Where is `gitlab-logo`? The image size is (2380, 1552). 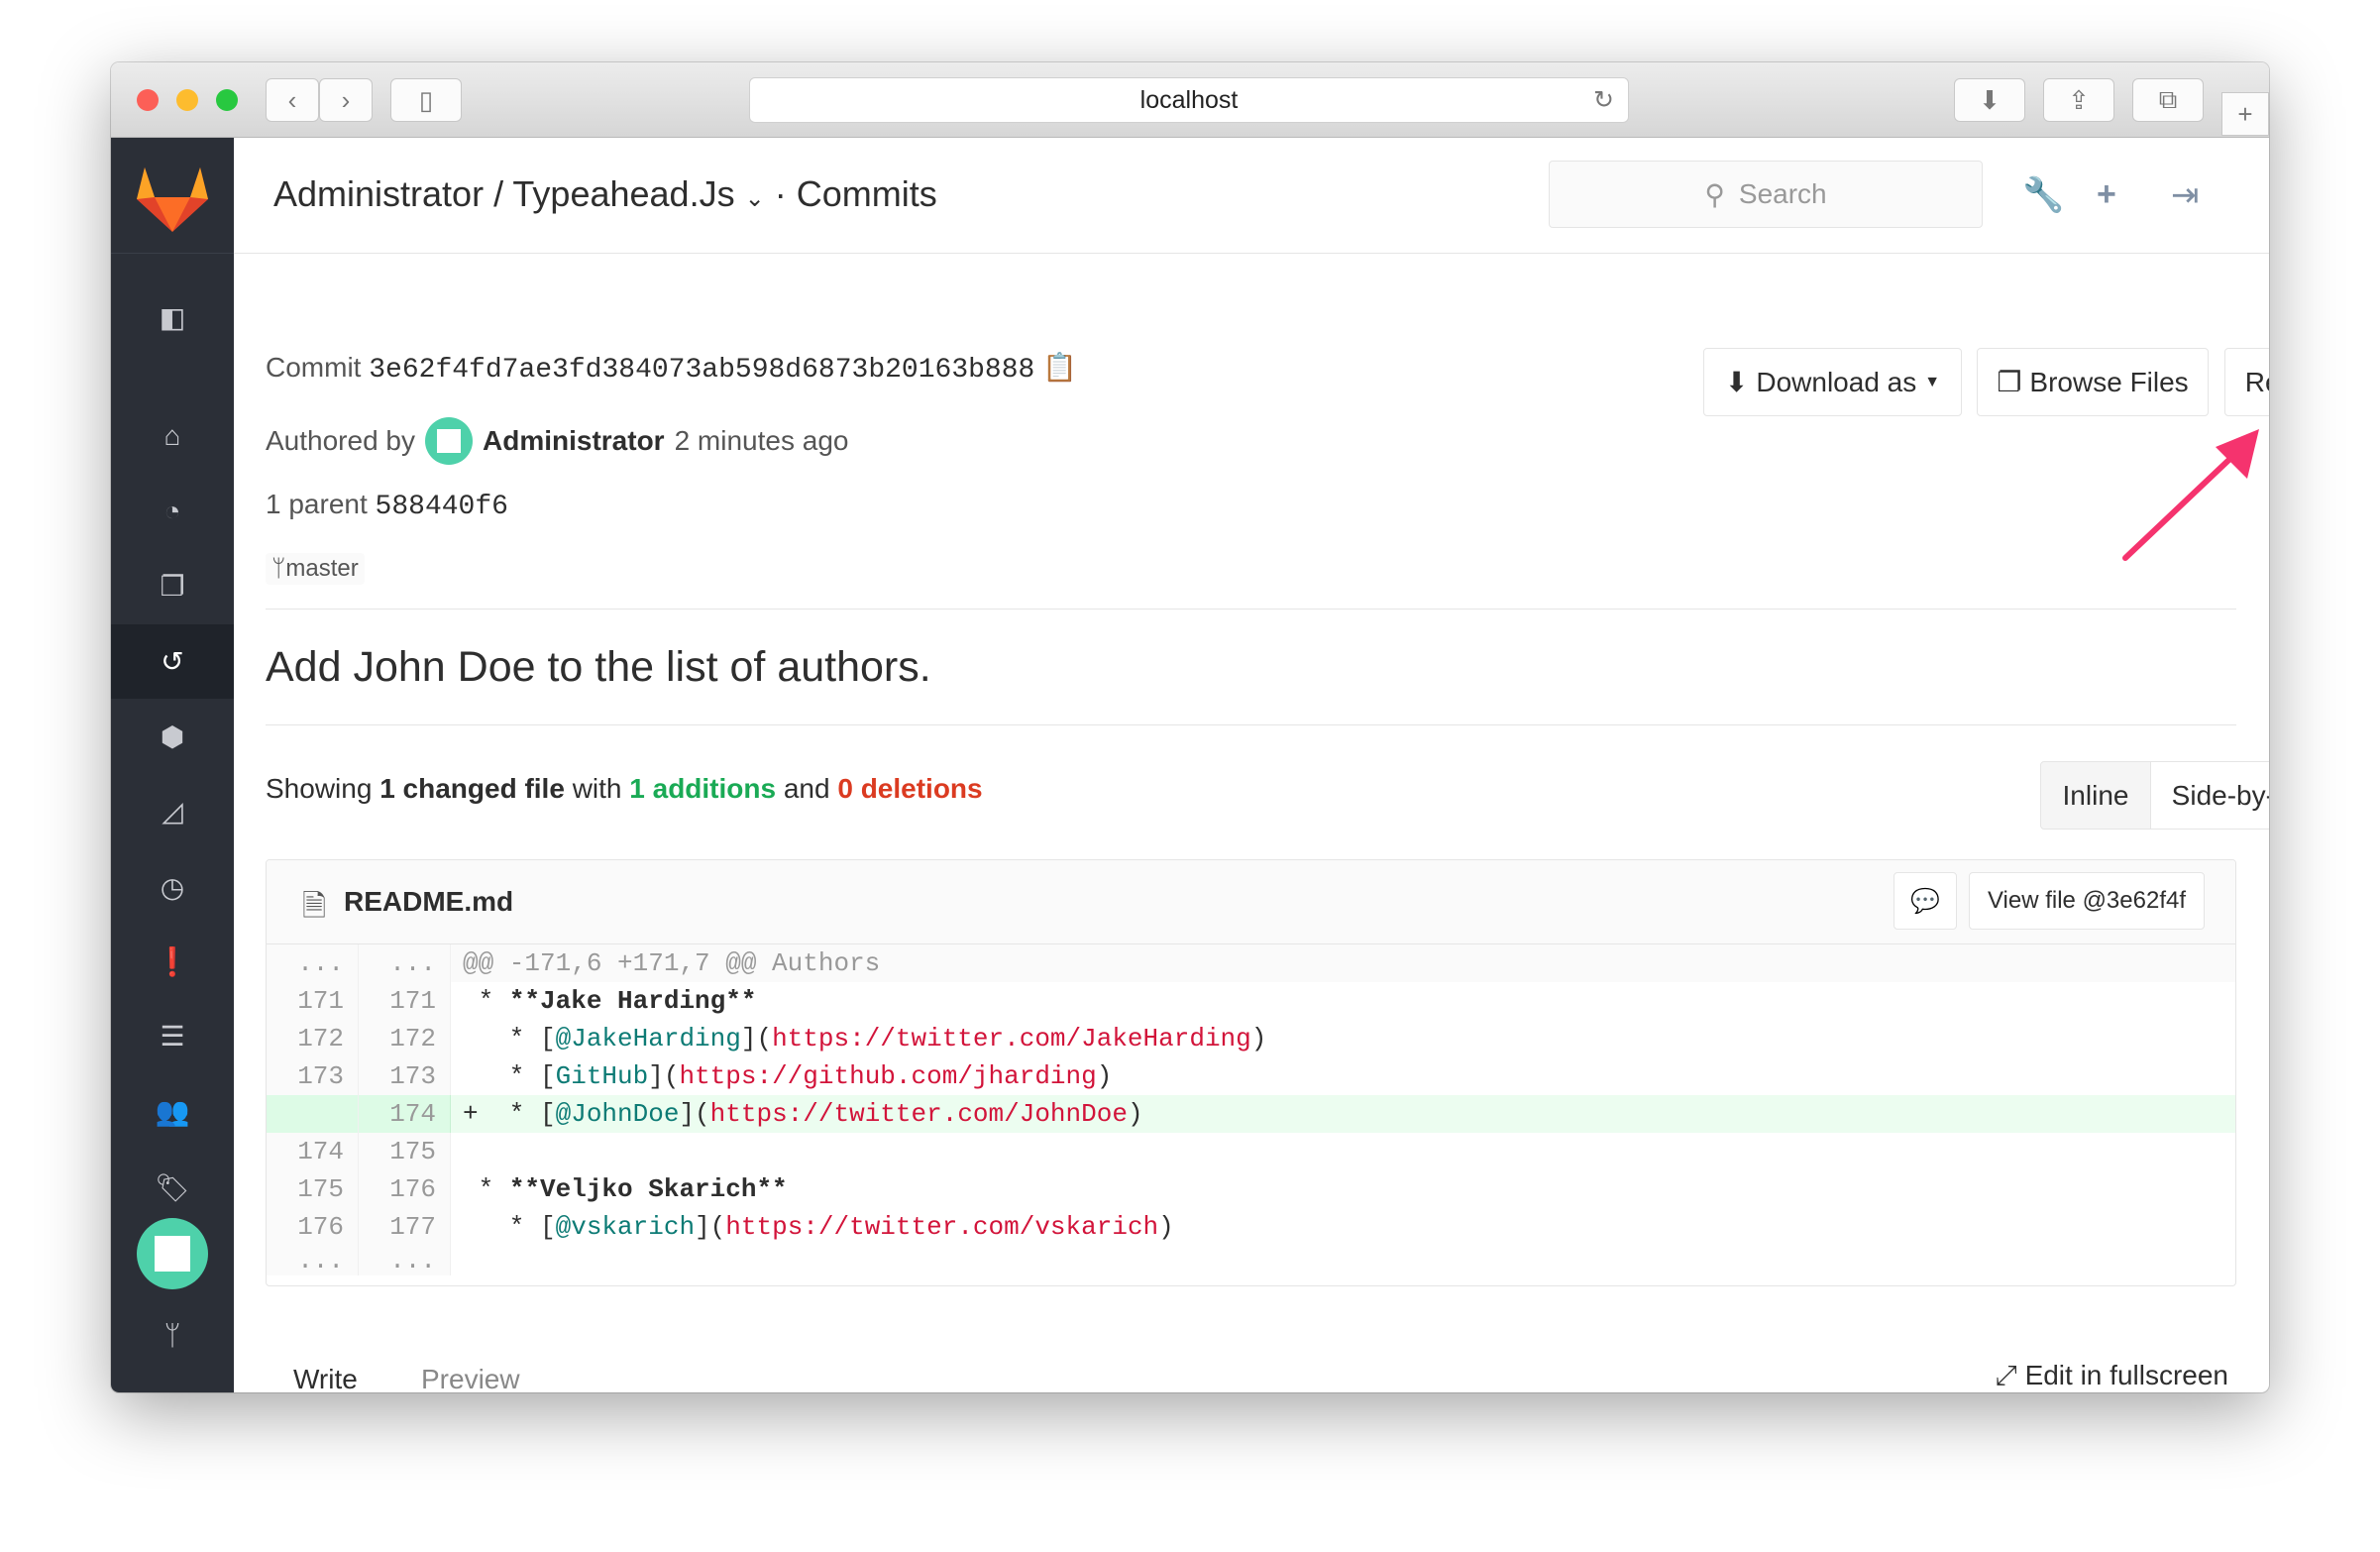
gitlab-logo is located at coordinates (172, 196).